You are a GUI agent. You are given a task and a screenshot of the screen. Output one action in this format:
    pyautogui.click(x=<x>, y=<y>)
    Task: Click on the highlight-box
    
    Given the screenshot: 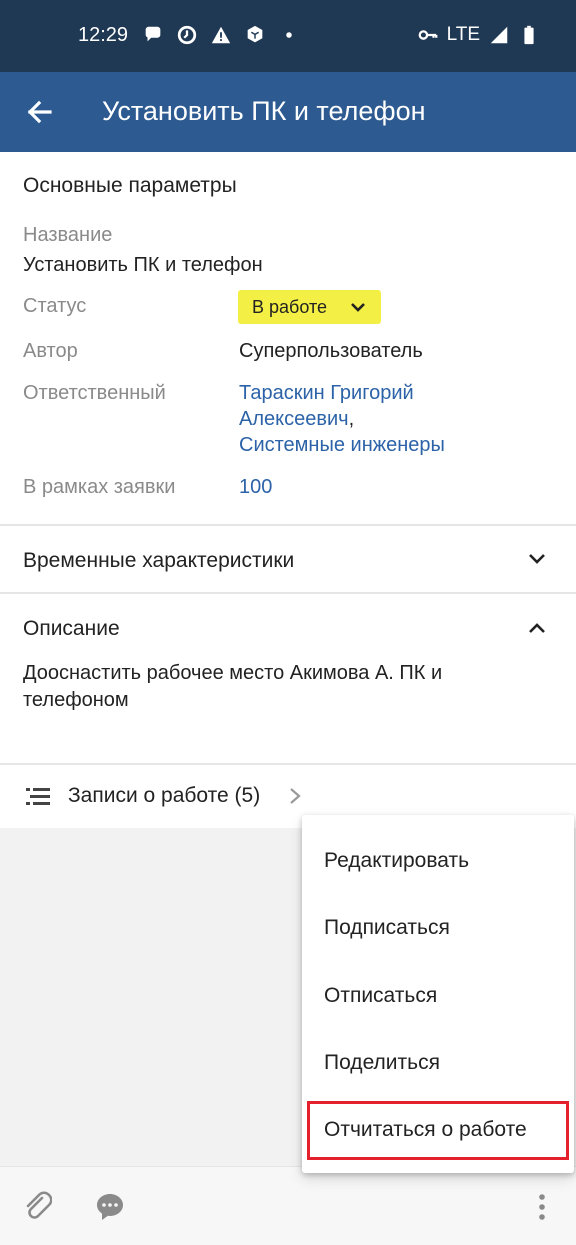 What is the action you would take?
    pyautogui.click(x=438, y=1130)
    